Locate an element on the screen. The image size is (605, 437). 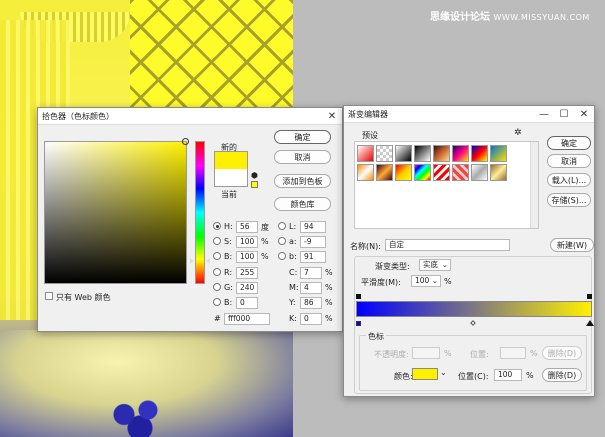
radio-b is located at coordinates (217, 302).